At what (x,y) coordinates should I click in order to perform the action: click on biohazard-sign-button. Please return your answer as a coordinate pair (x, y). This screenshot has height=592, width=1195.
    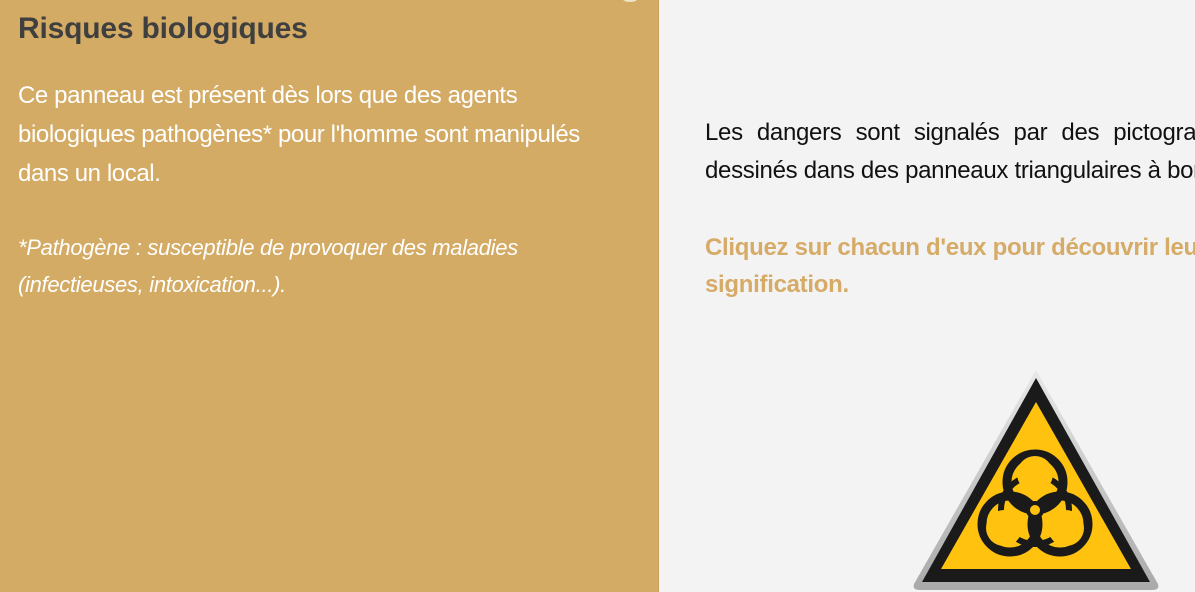
    Looking at the image, I should click on (1036, 480).